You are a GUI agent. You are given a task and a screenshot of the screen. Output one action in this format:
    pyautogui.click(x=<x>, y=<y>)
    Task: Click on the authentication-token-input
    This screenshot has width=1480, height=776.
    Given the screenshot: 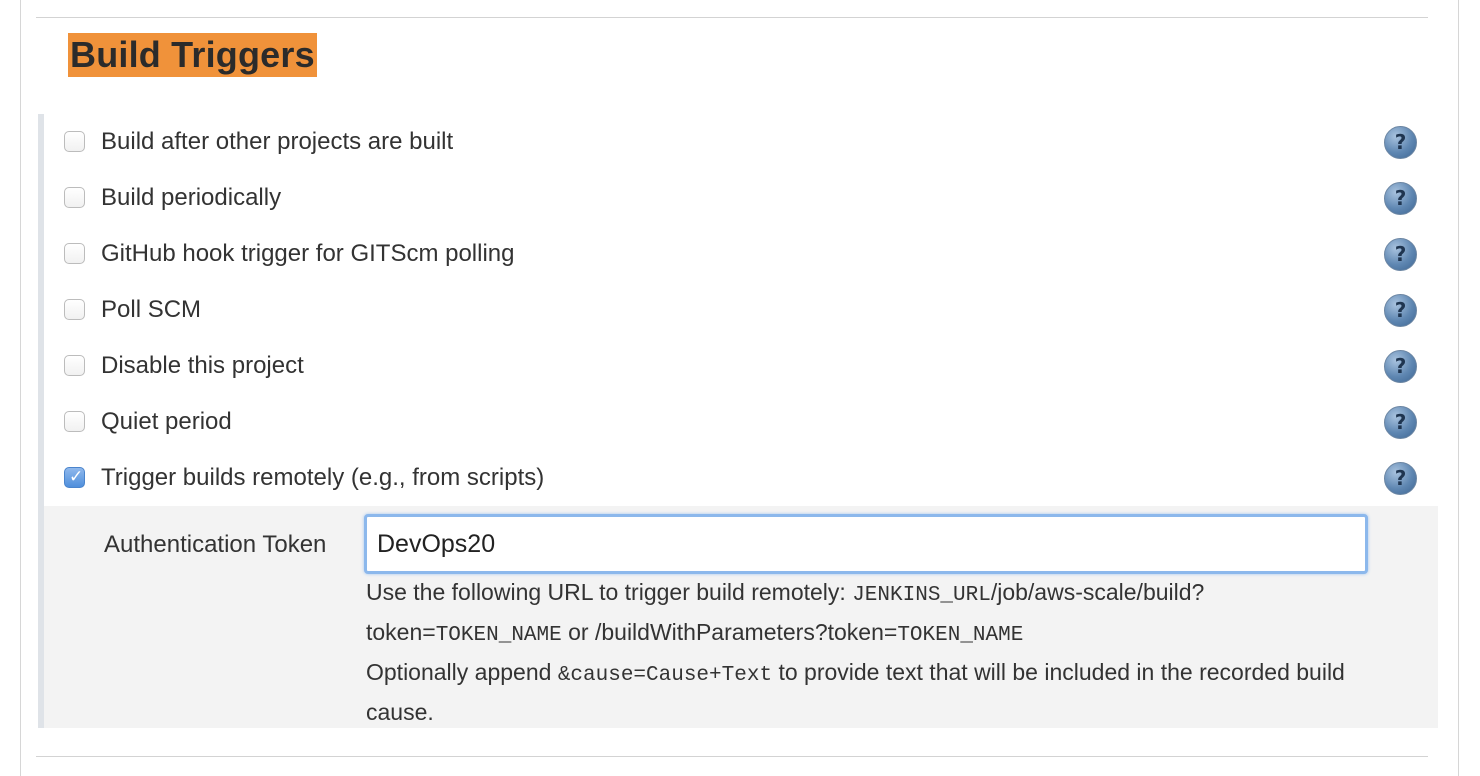 What is the action you would take?
    pyautogui.click(x=866, y=544)
    